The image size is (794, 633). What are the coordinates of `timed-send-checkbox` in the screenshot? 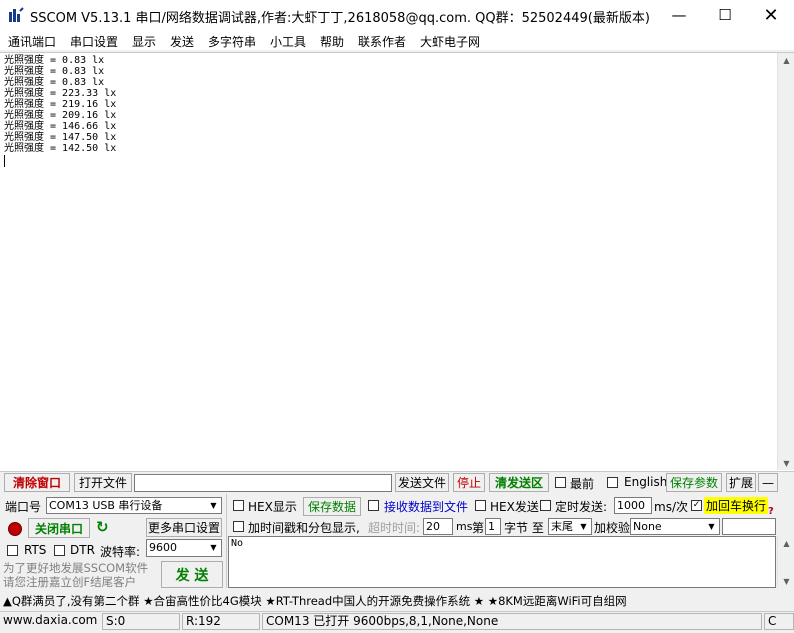 It's located at (545, 505).